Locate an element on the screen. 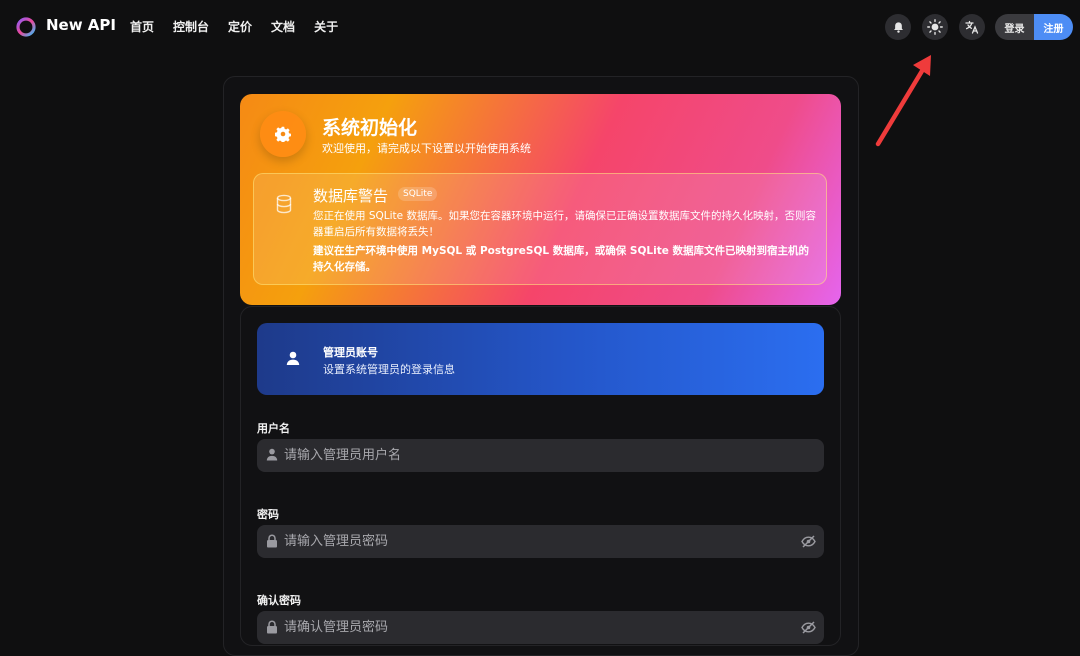 The image size is (1080, 656). auth-buttons: 登录 注册 is located at coordinates (1034, 27).